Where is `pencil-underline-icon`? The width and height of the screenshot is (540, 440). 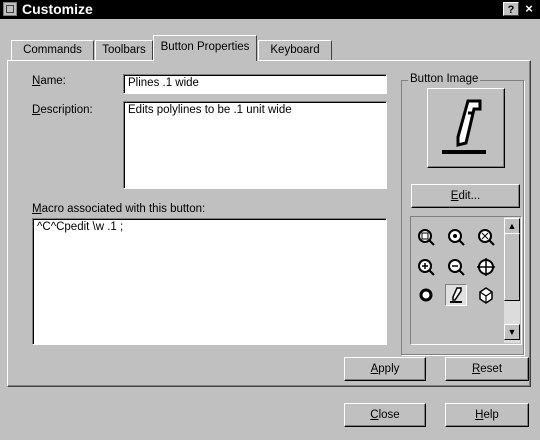
pencil-underline-icon is located at coordinates (464, 126).